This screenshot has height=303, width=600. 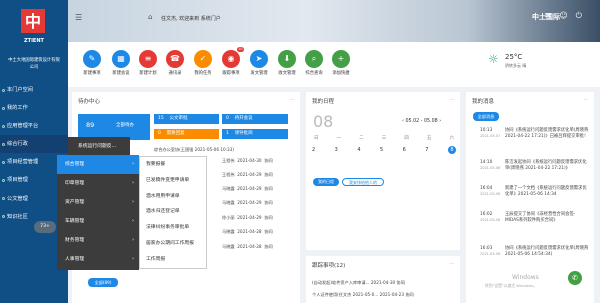 I want to click on tool-label: 新建计划, so click(x=148, y=73).